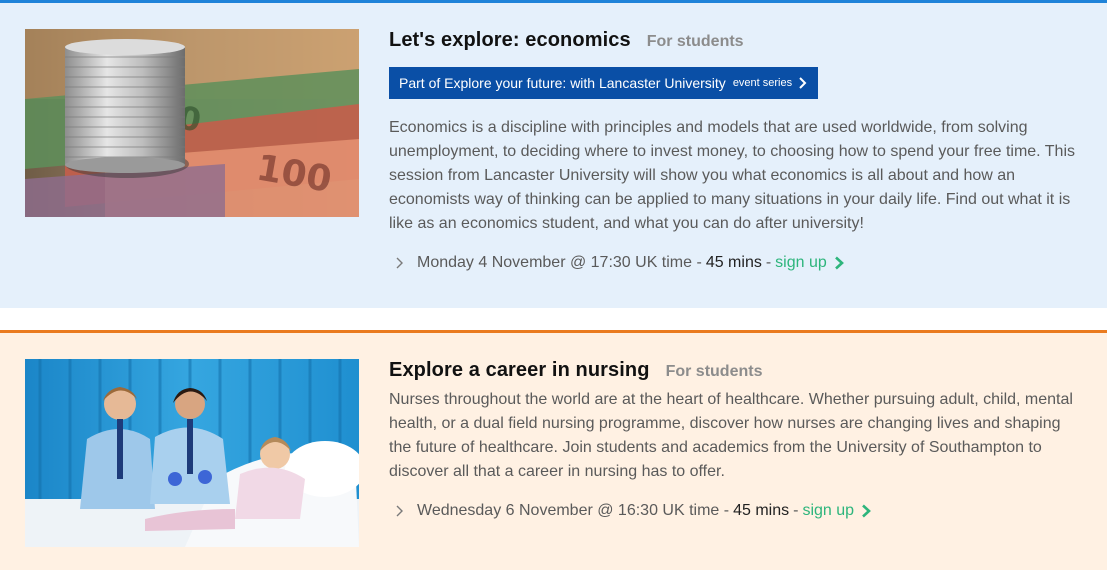 Image resolution: width=1107 pixels, height=570 pixels. What do you see at coordinates (559, 262) in the screenshot?
I see `event-datetime: Monday 4 November @ 17:30 UK time -` at bounding box center [559, 262].